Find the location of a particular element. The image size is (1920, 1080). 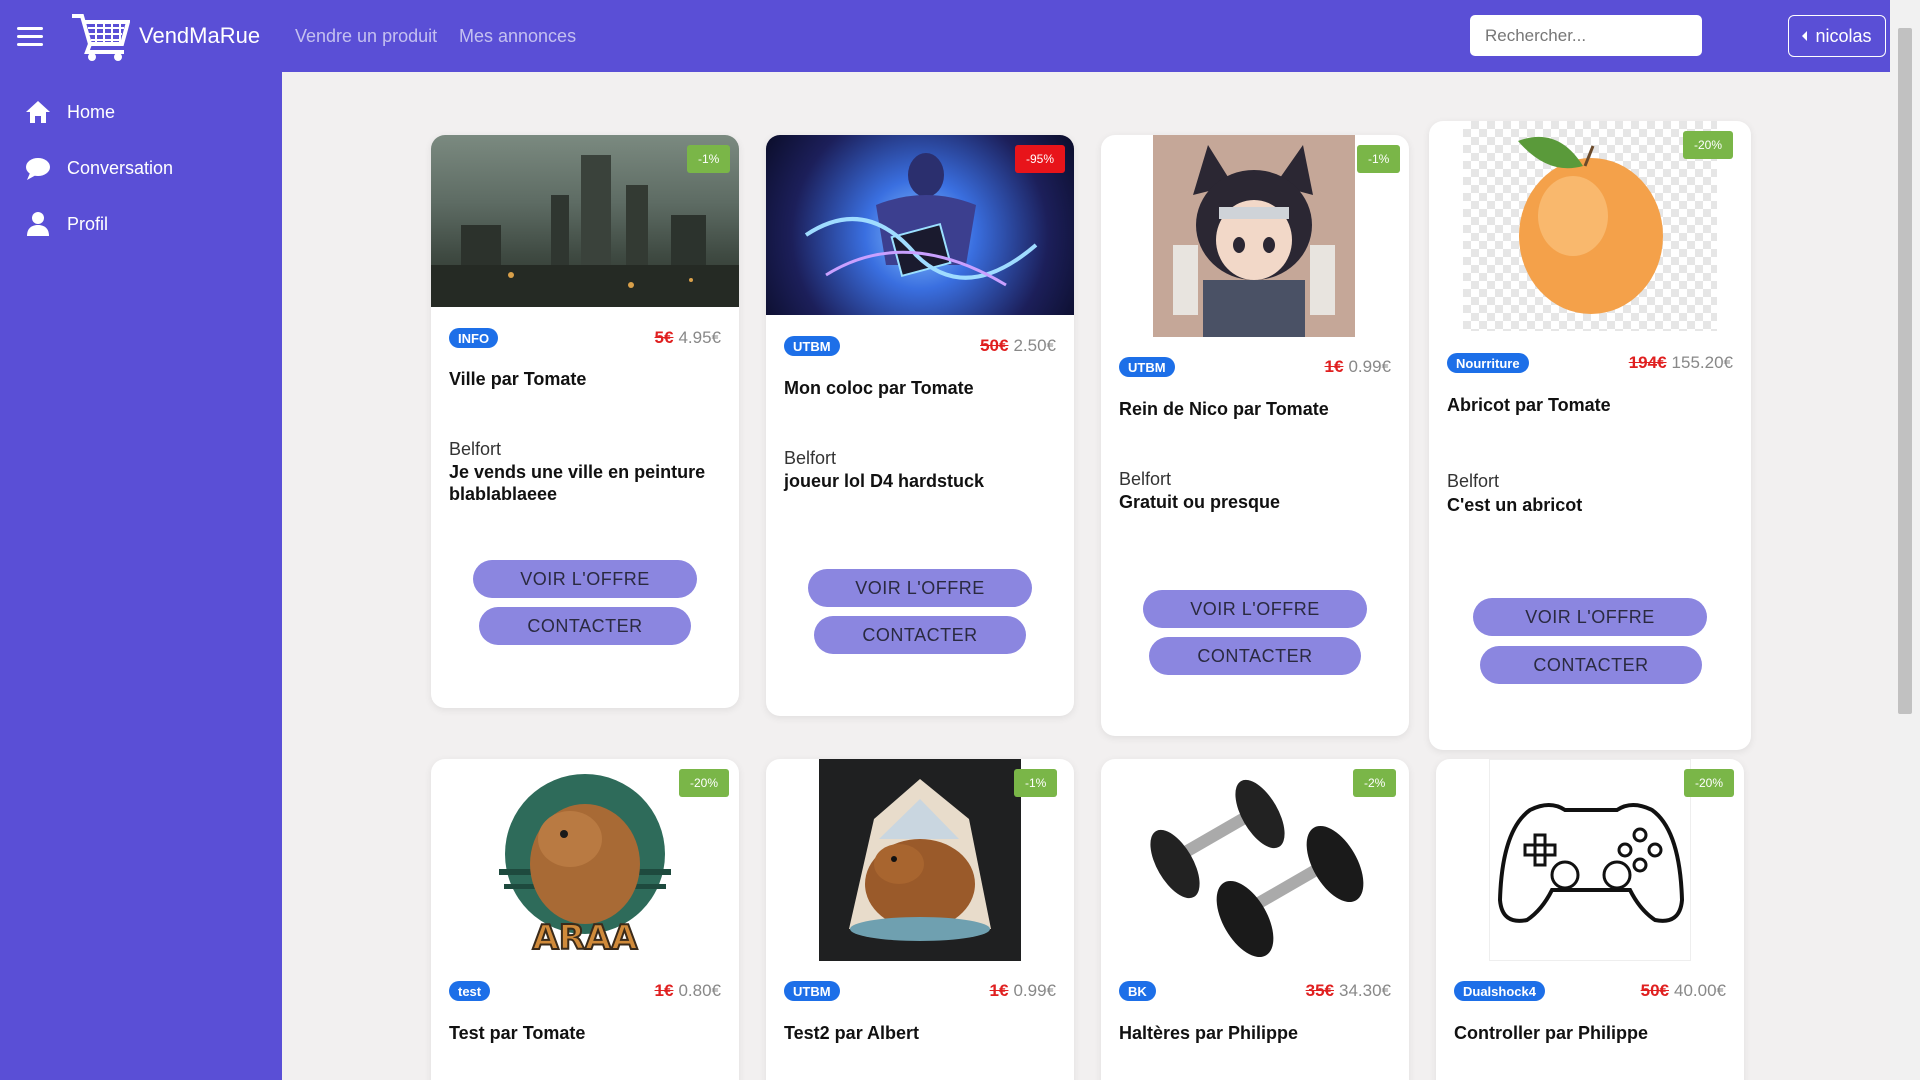

product-description: Gratuit ou presque is located at coordinates (1200, 502).